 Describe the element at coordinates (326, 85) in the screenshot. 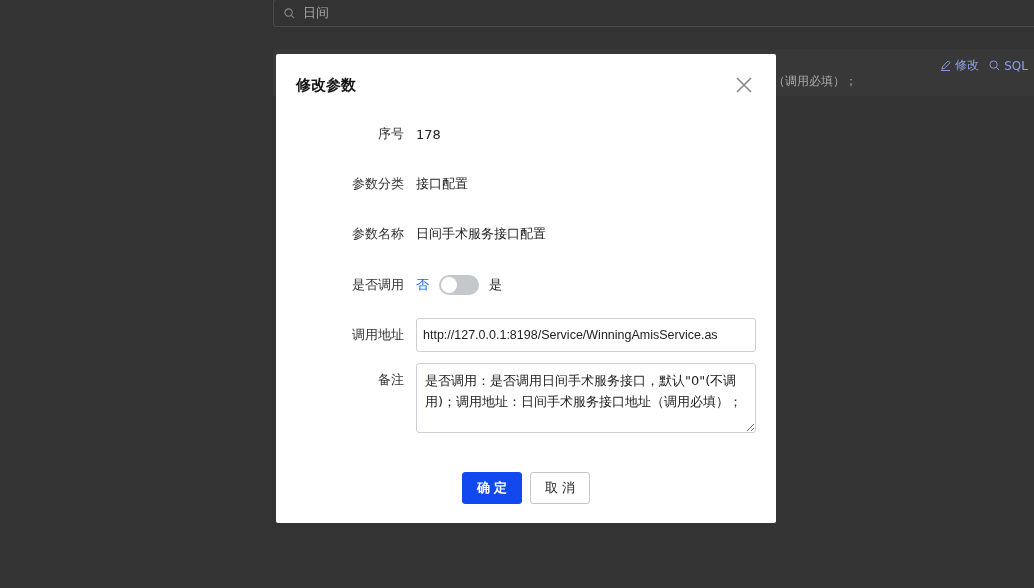

I see `dialog-title: 修改参数` at that location.